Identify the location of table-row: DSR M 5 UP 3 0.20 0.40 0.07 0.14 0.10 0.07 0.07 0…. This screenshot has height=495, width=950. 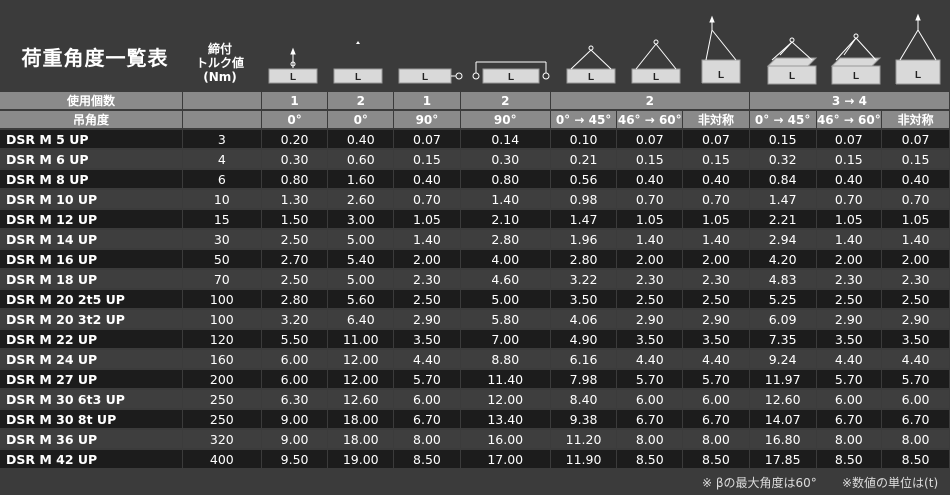
(475, 140).